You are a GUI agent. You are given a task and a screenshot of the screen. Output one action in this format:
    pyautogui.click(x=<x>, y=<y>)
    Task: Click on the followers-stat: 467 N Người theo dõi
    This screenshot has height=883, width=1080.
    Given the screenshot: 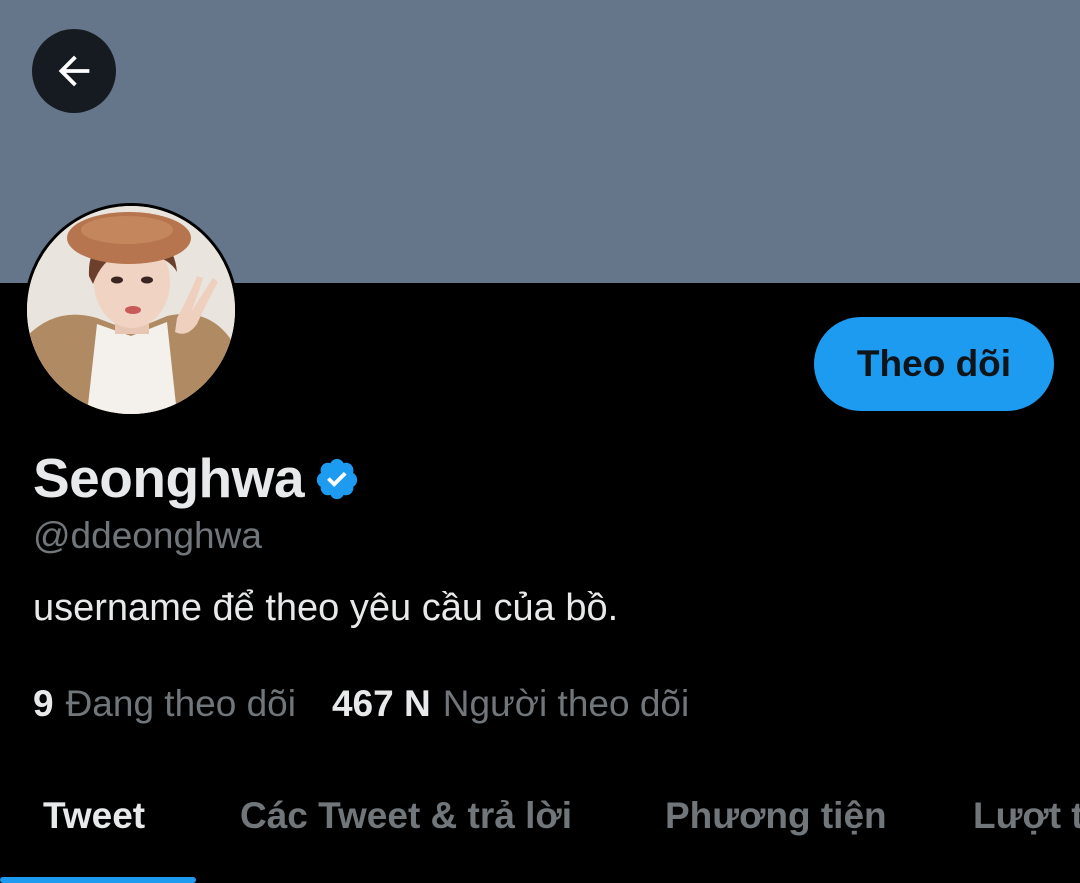 What is the action you would take?
    pyautogui.click(x=510, y=704)
    